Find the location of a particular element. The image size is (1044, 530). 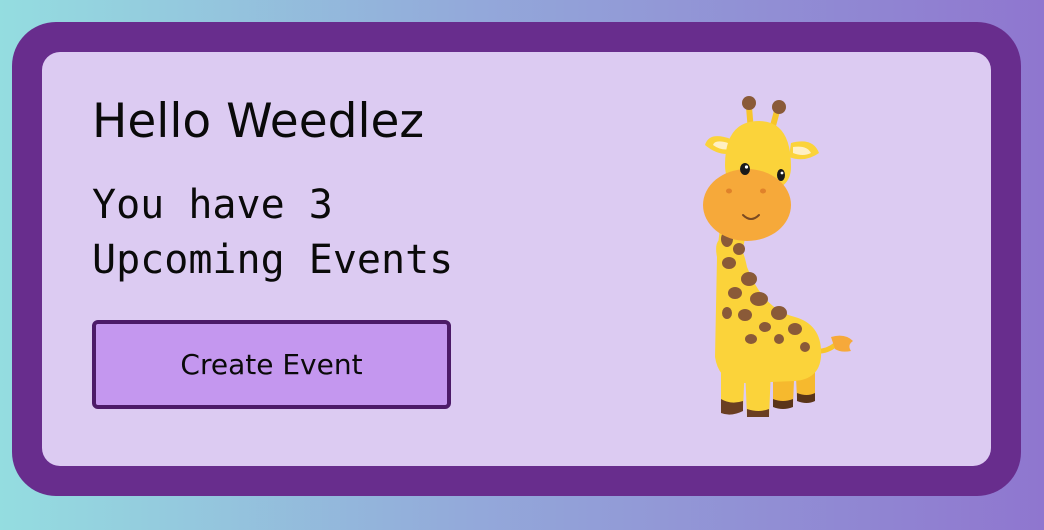

greeting-heading: Hello Weedlez is located at coordinates (258, 121).